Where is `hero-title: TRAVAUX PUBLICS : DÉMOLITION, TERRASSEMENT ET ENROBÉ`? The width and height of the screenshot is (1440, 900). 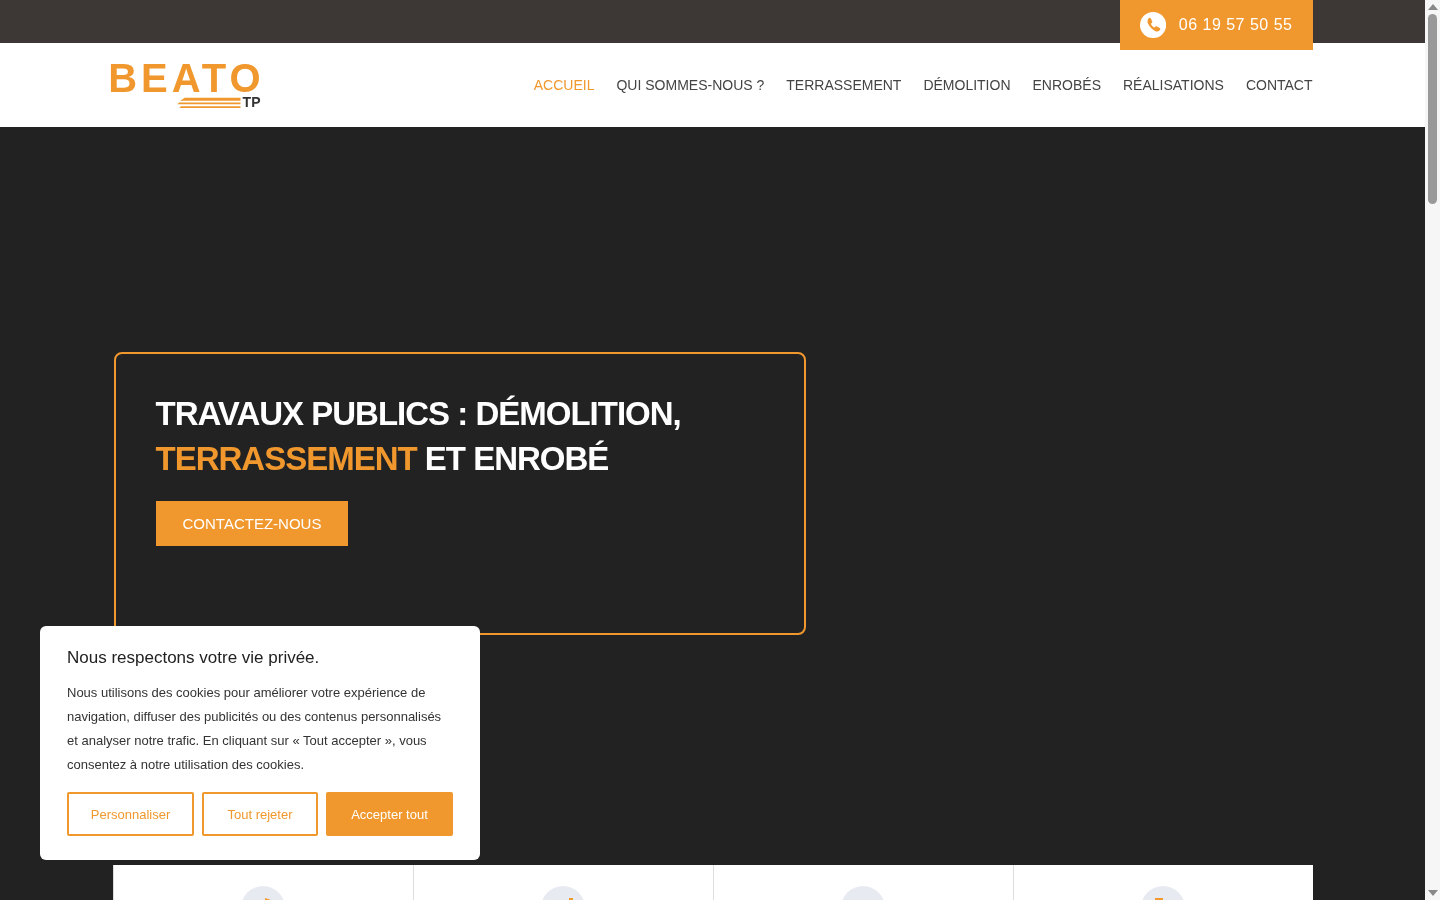 hero-title: TRAVAUX PUBLICS : DÉMOLITION, TERRASSEMENT ET ENROBÉ is located at coordinates (418, 436).